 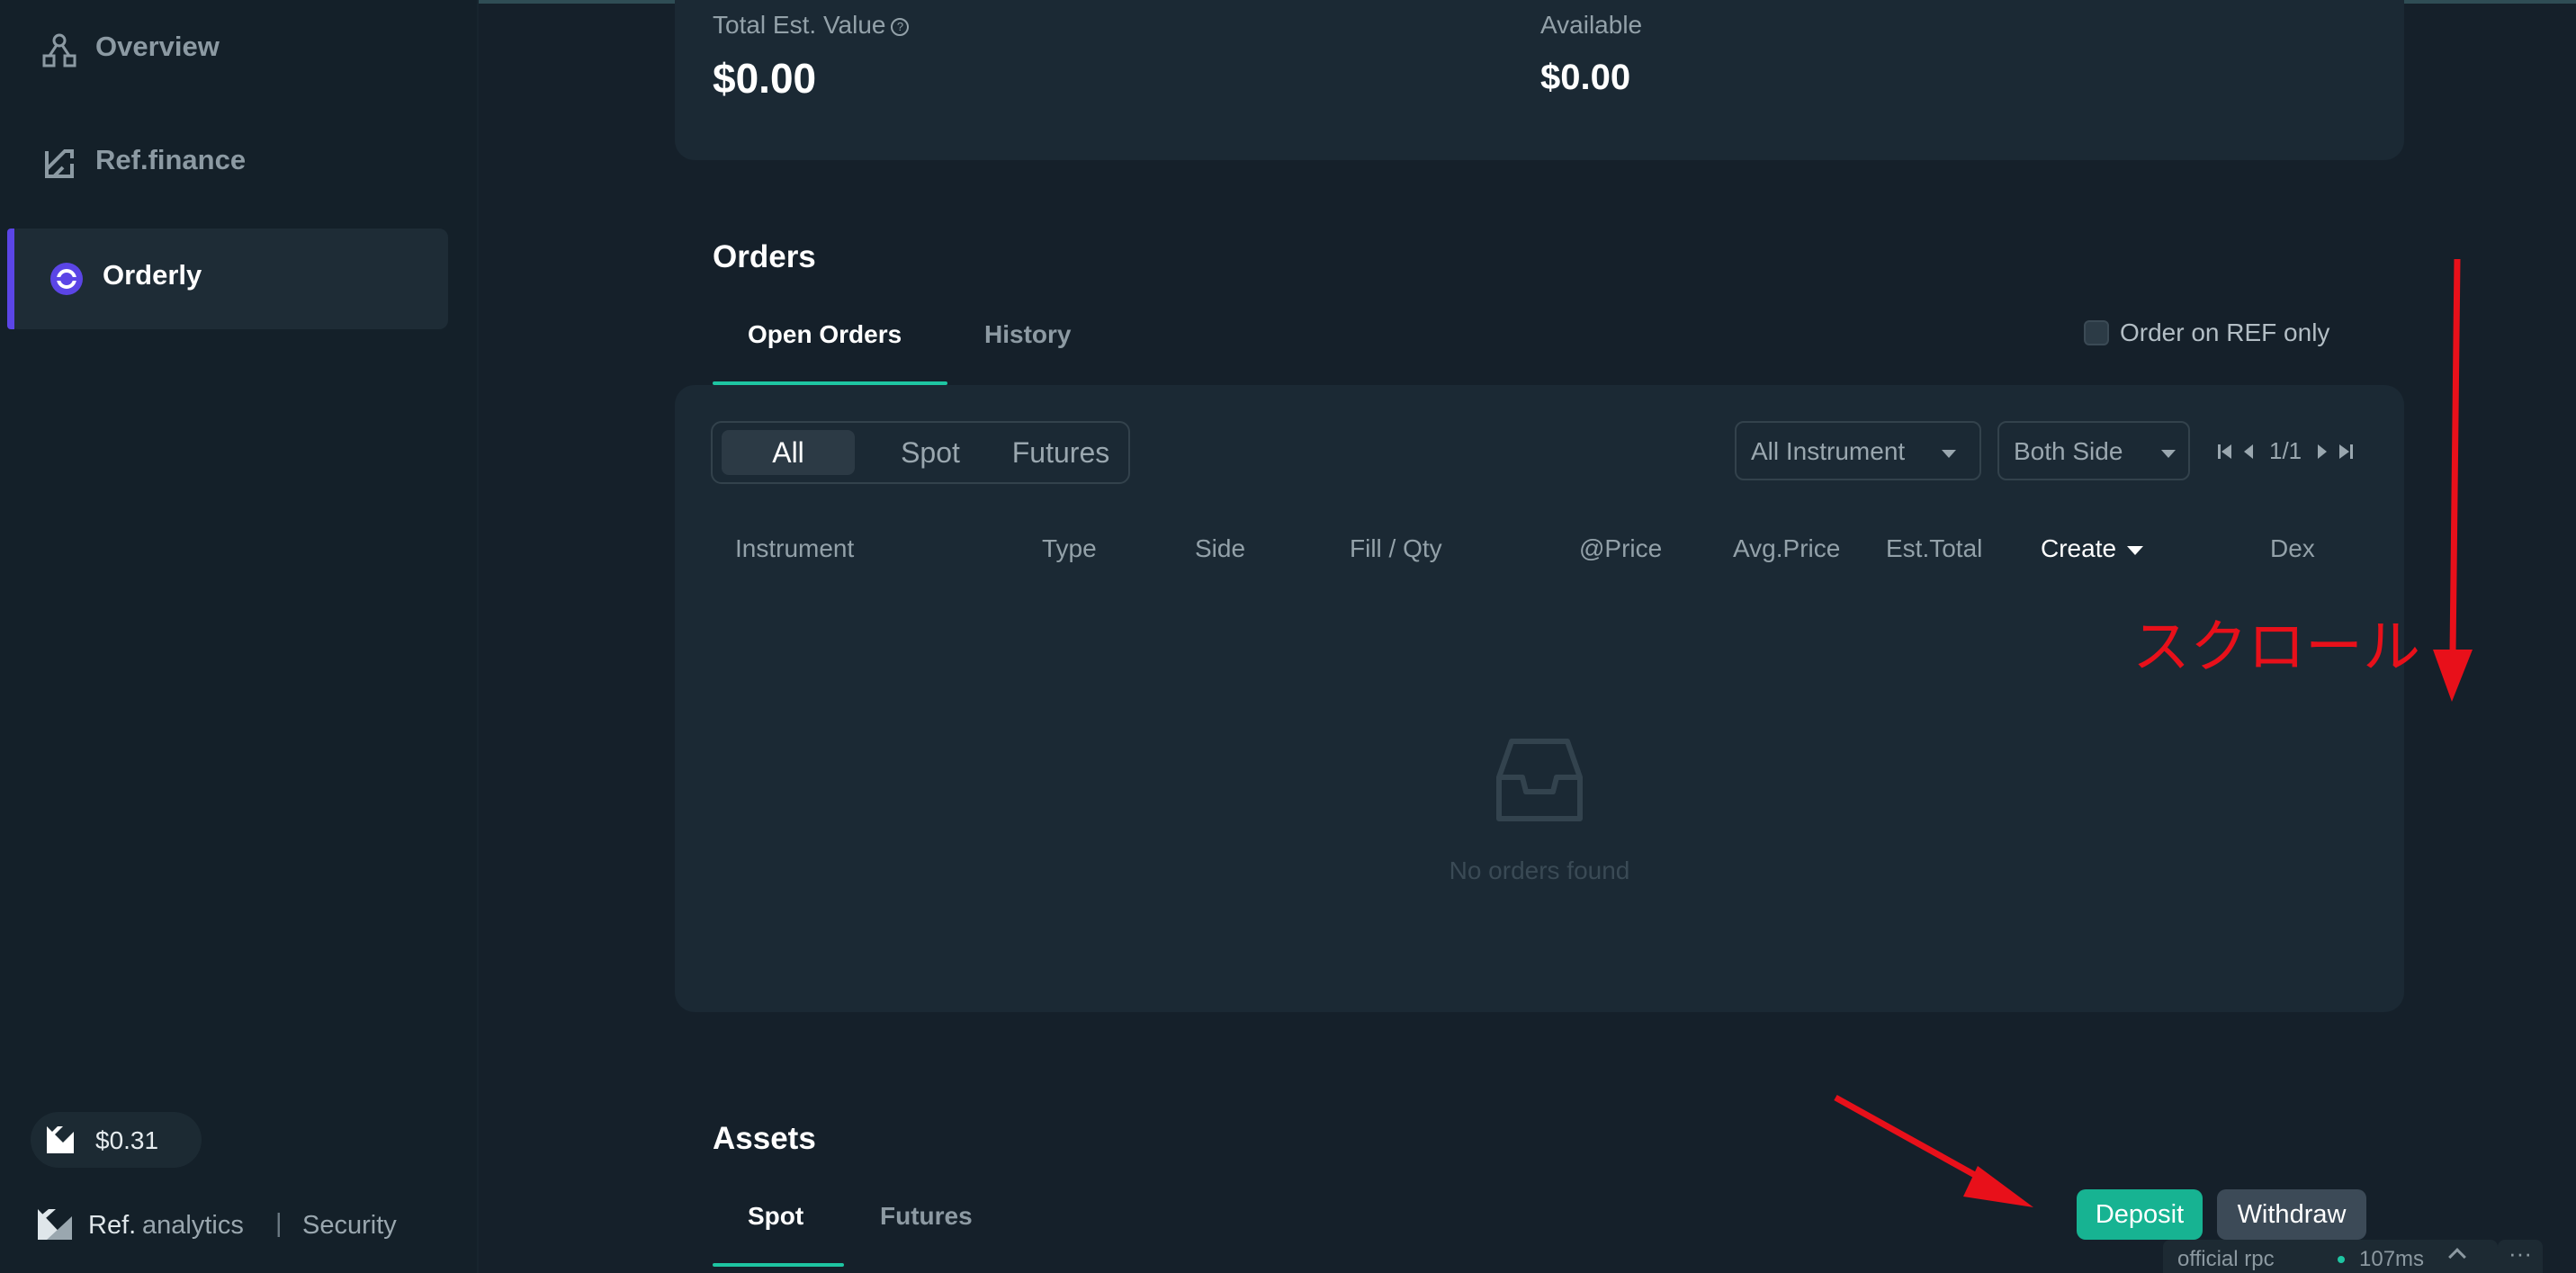 I want to click on security-link: Security, so click(x=349, y=1226).